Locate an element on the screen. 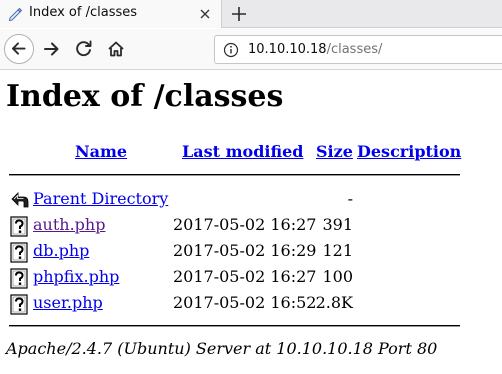 The height and width of the screenshot is (374, 502). page-title: Index of /classes is located at coordinates (145, 96).